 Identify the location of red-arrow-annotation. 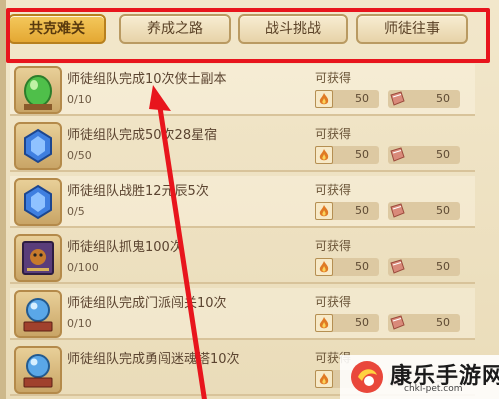
(178, 242).